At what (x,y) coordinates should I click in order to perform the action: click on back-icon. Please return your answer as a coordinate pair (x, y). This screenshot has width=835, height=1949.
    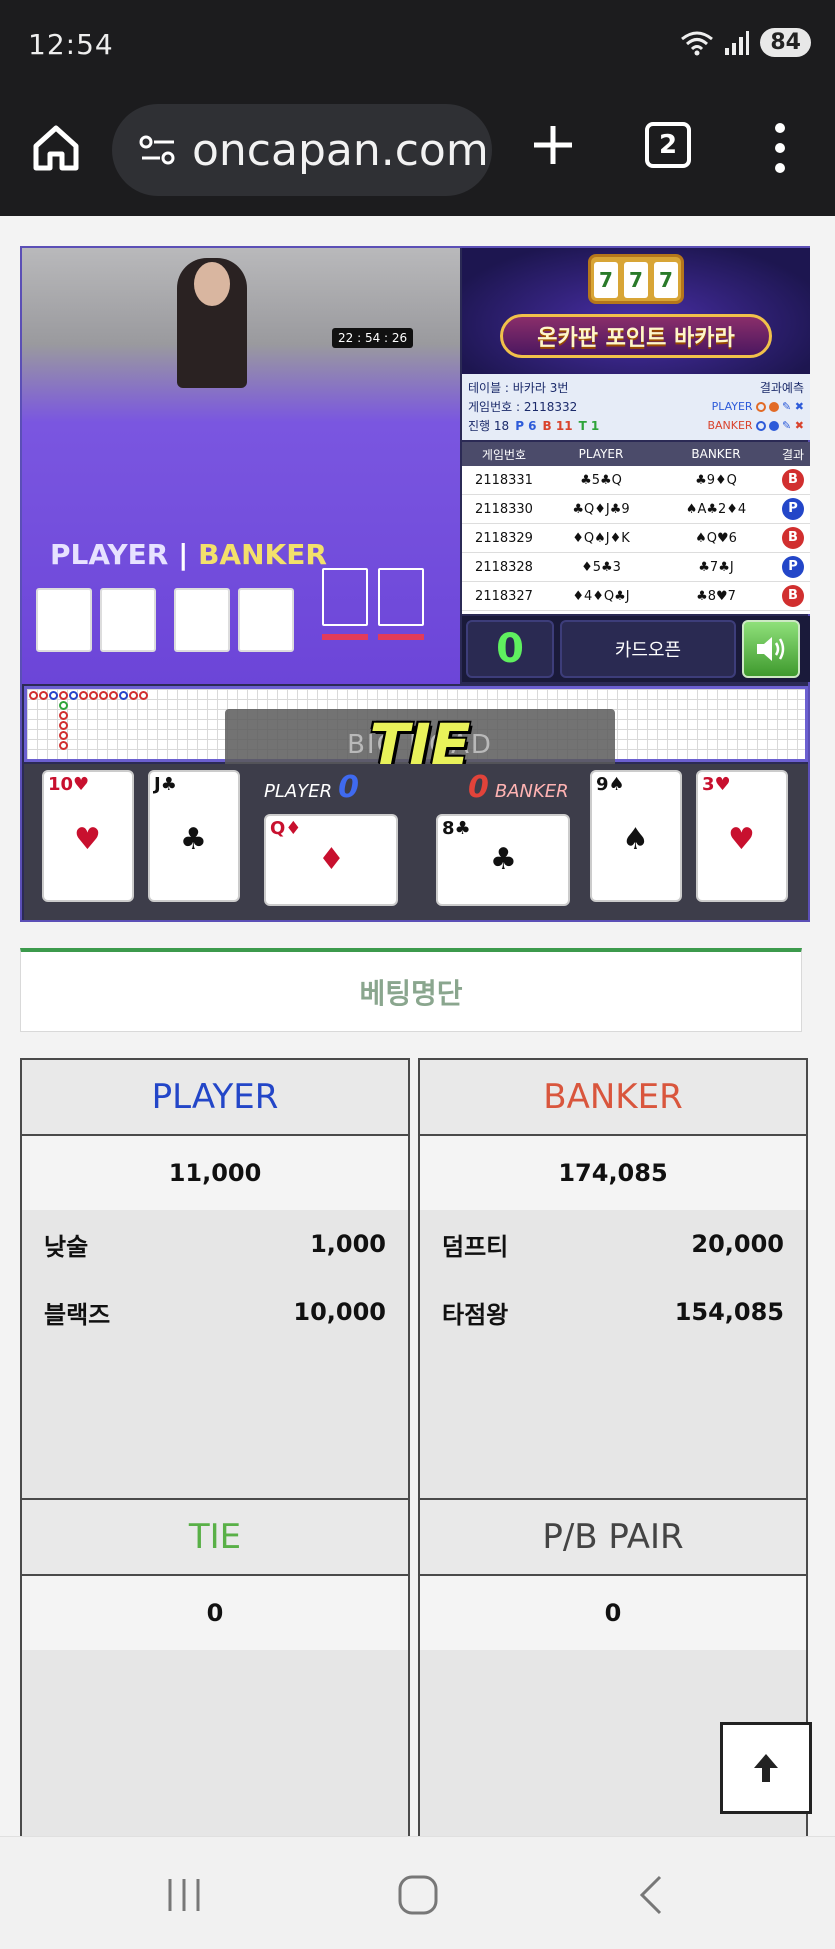
    Looking at the image, I should click on (652, 1895).